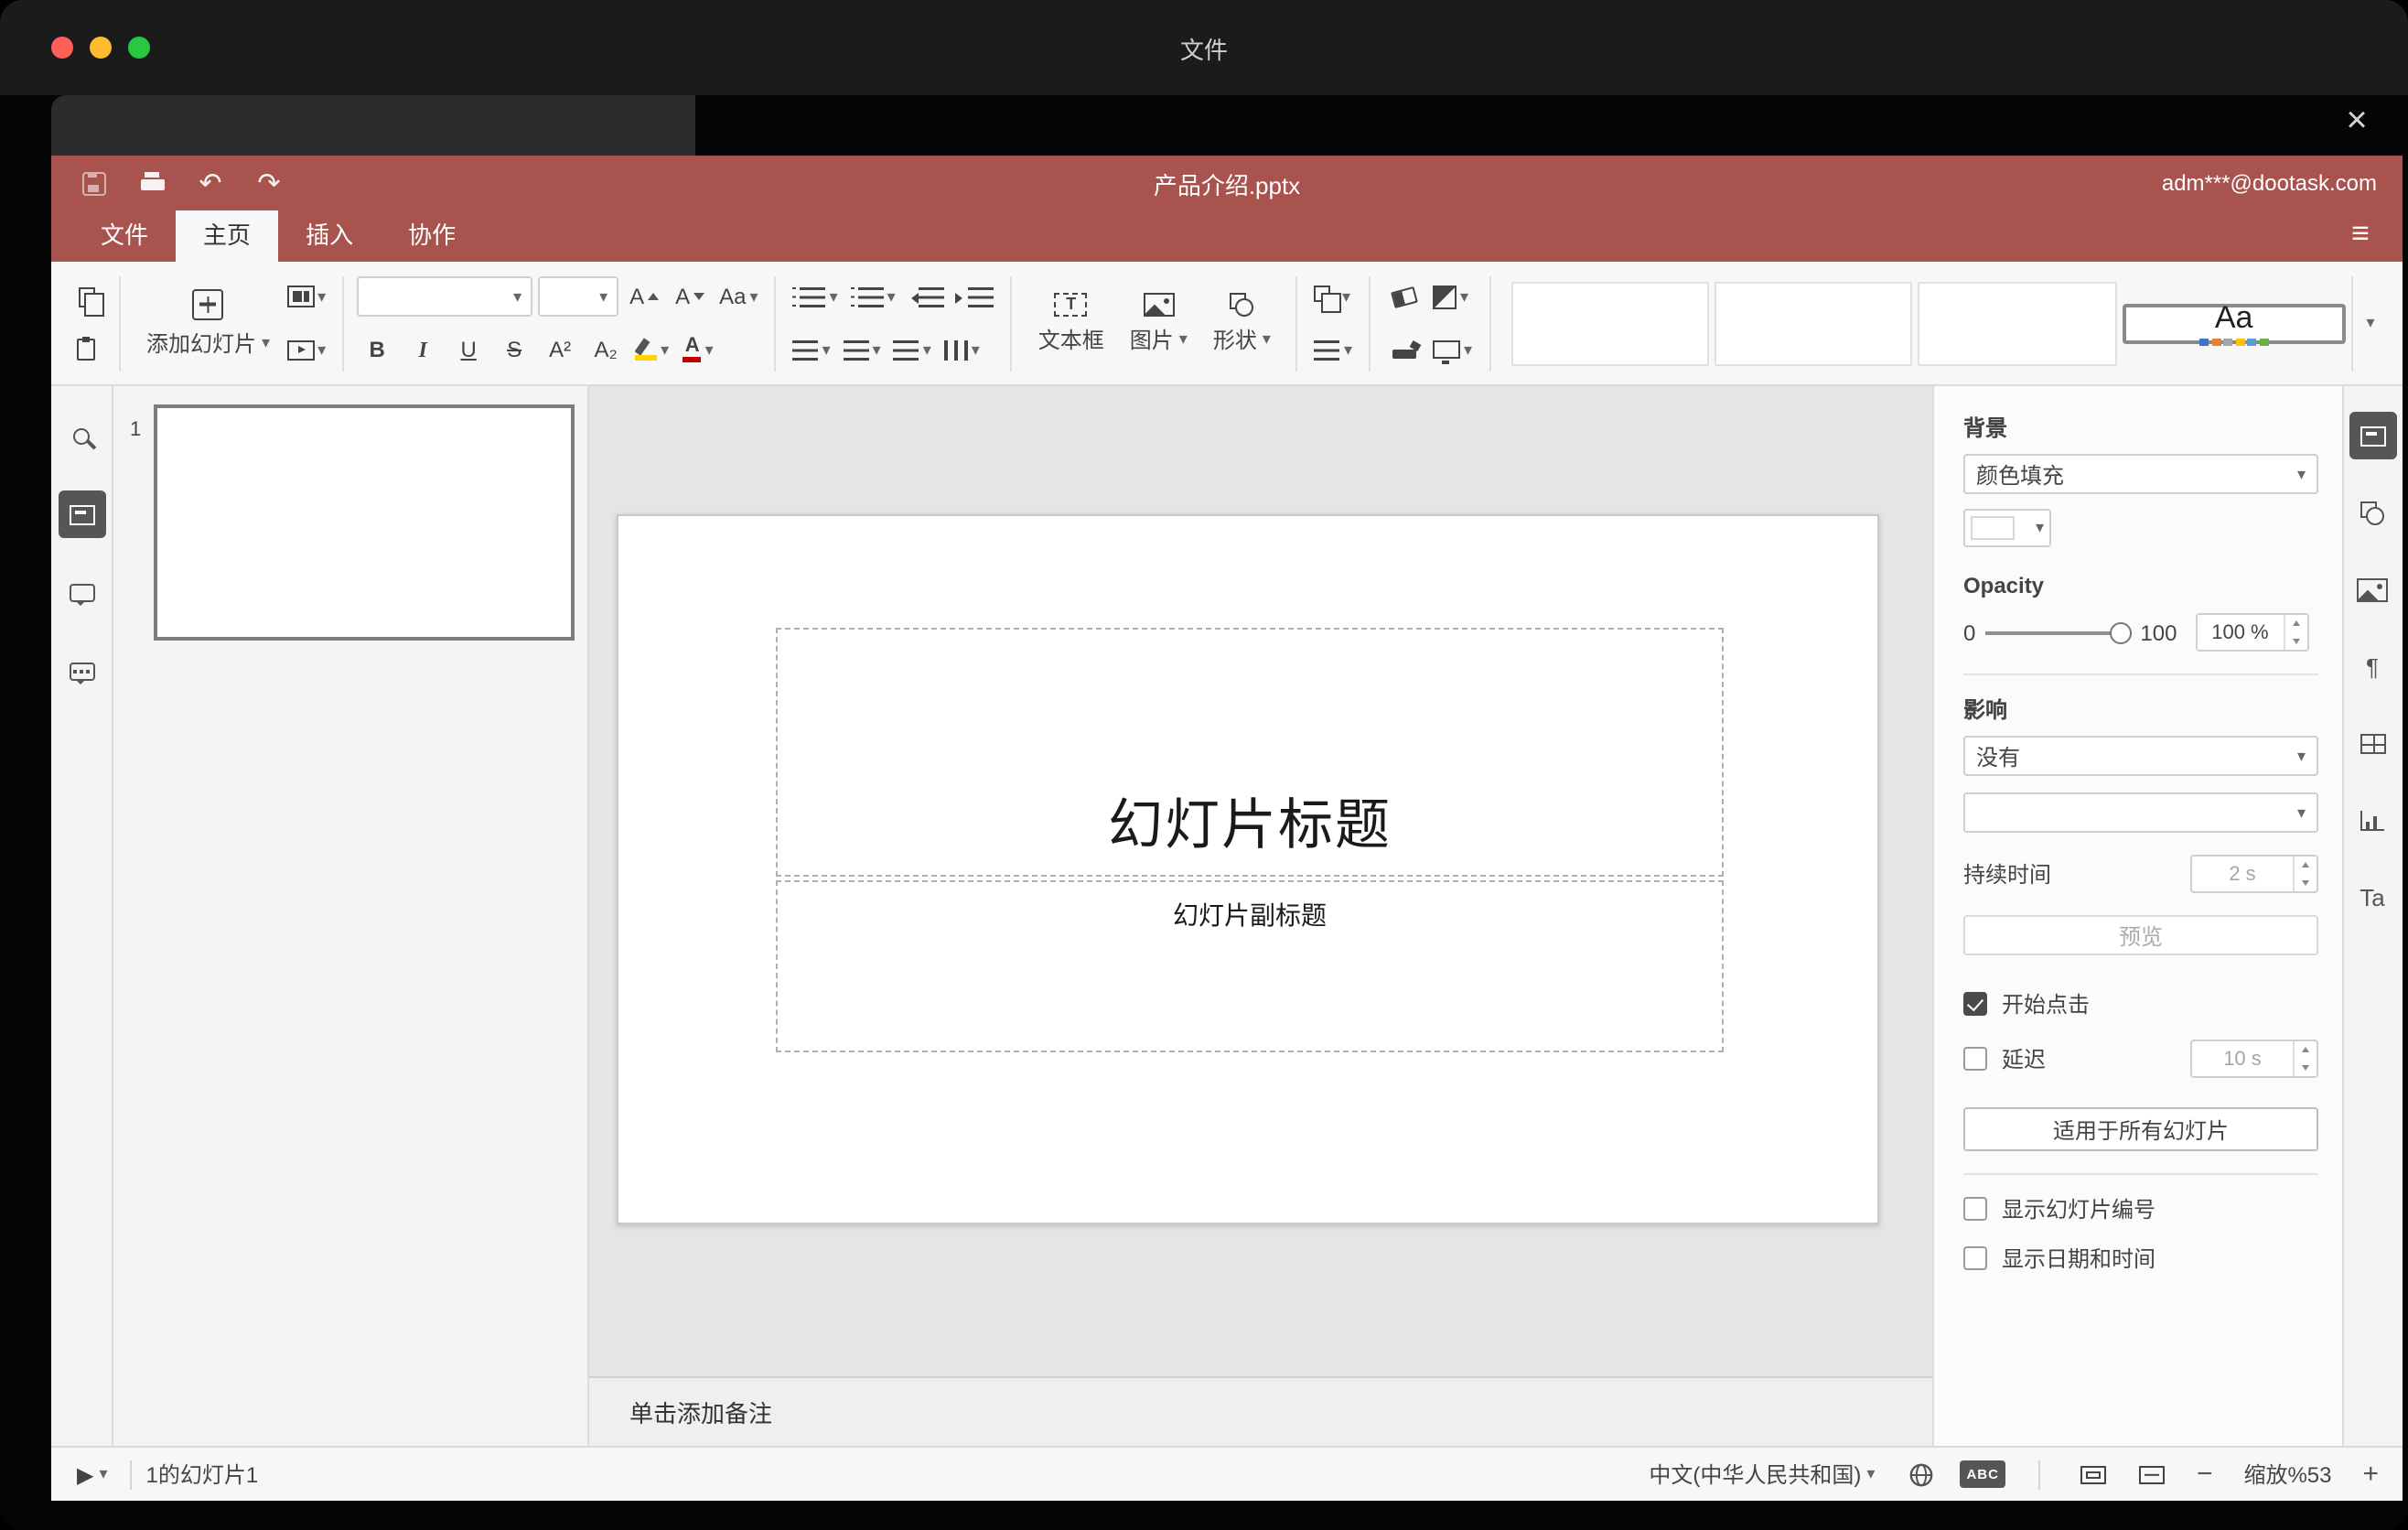 The image size is (2408, 1530). Describe the element at coordinates (698, 350) in the screenshot. I see `font-color-button: A ▾` at that location.